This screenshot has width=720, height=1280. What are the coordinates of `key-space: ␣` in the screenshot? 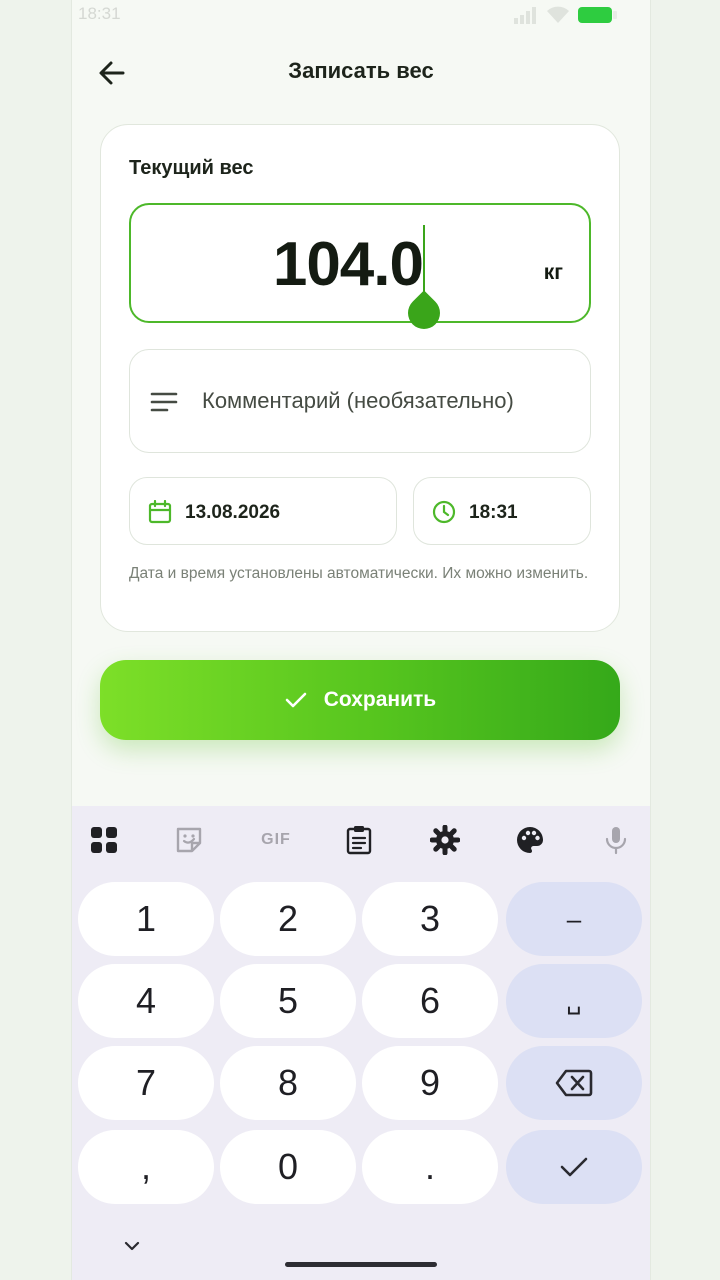 It's located at (574, 1001).